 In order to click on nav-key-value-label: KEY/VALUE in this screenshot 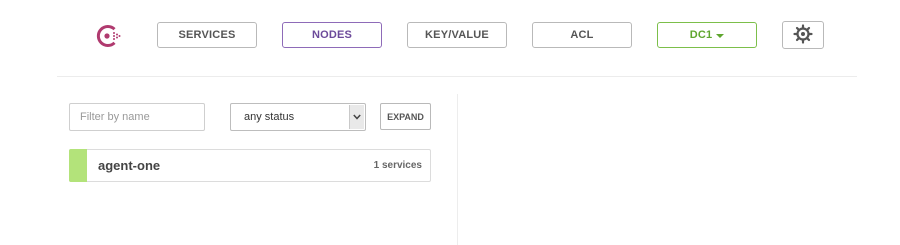, I will do `click(457, 35)`.